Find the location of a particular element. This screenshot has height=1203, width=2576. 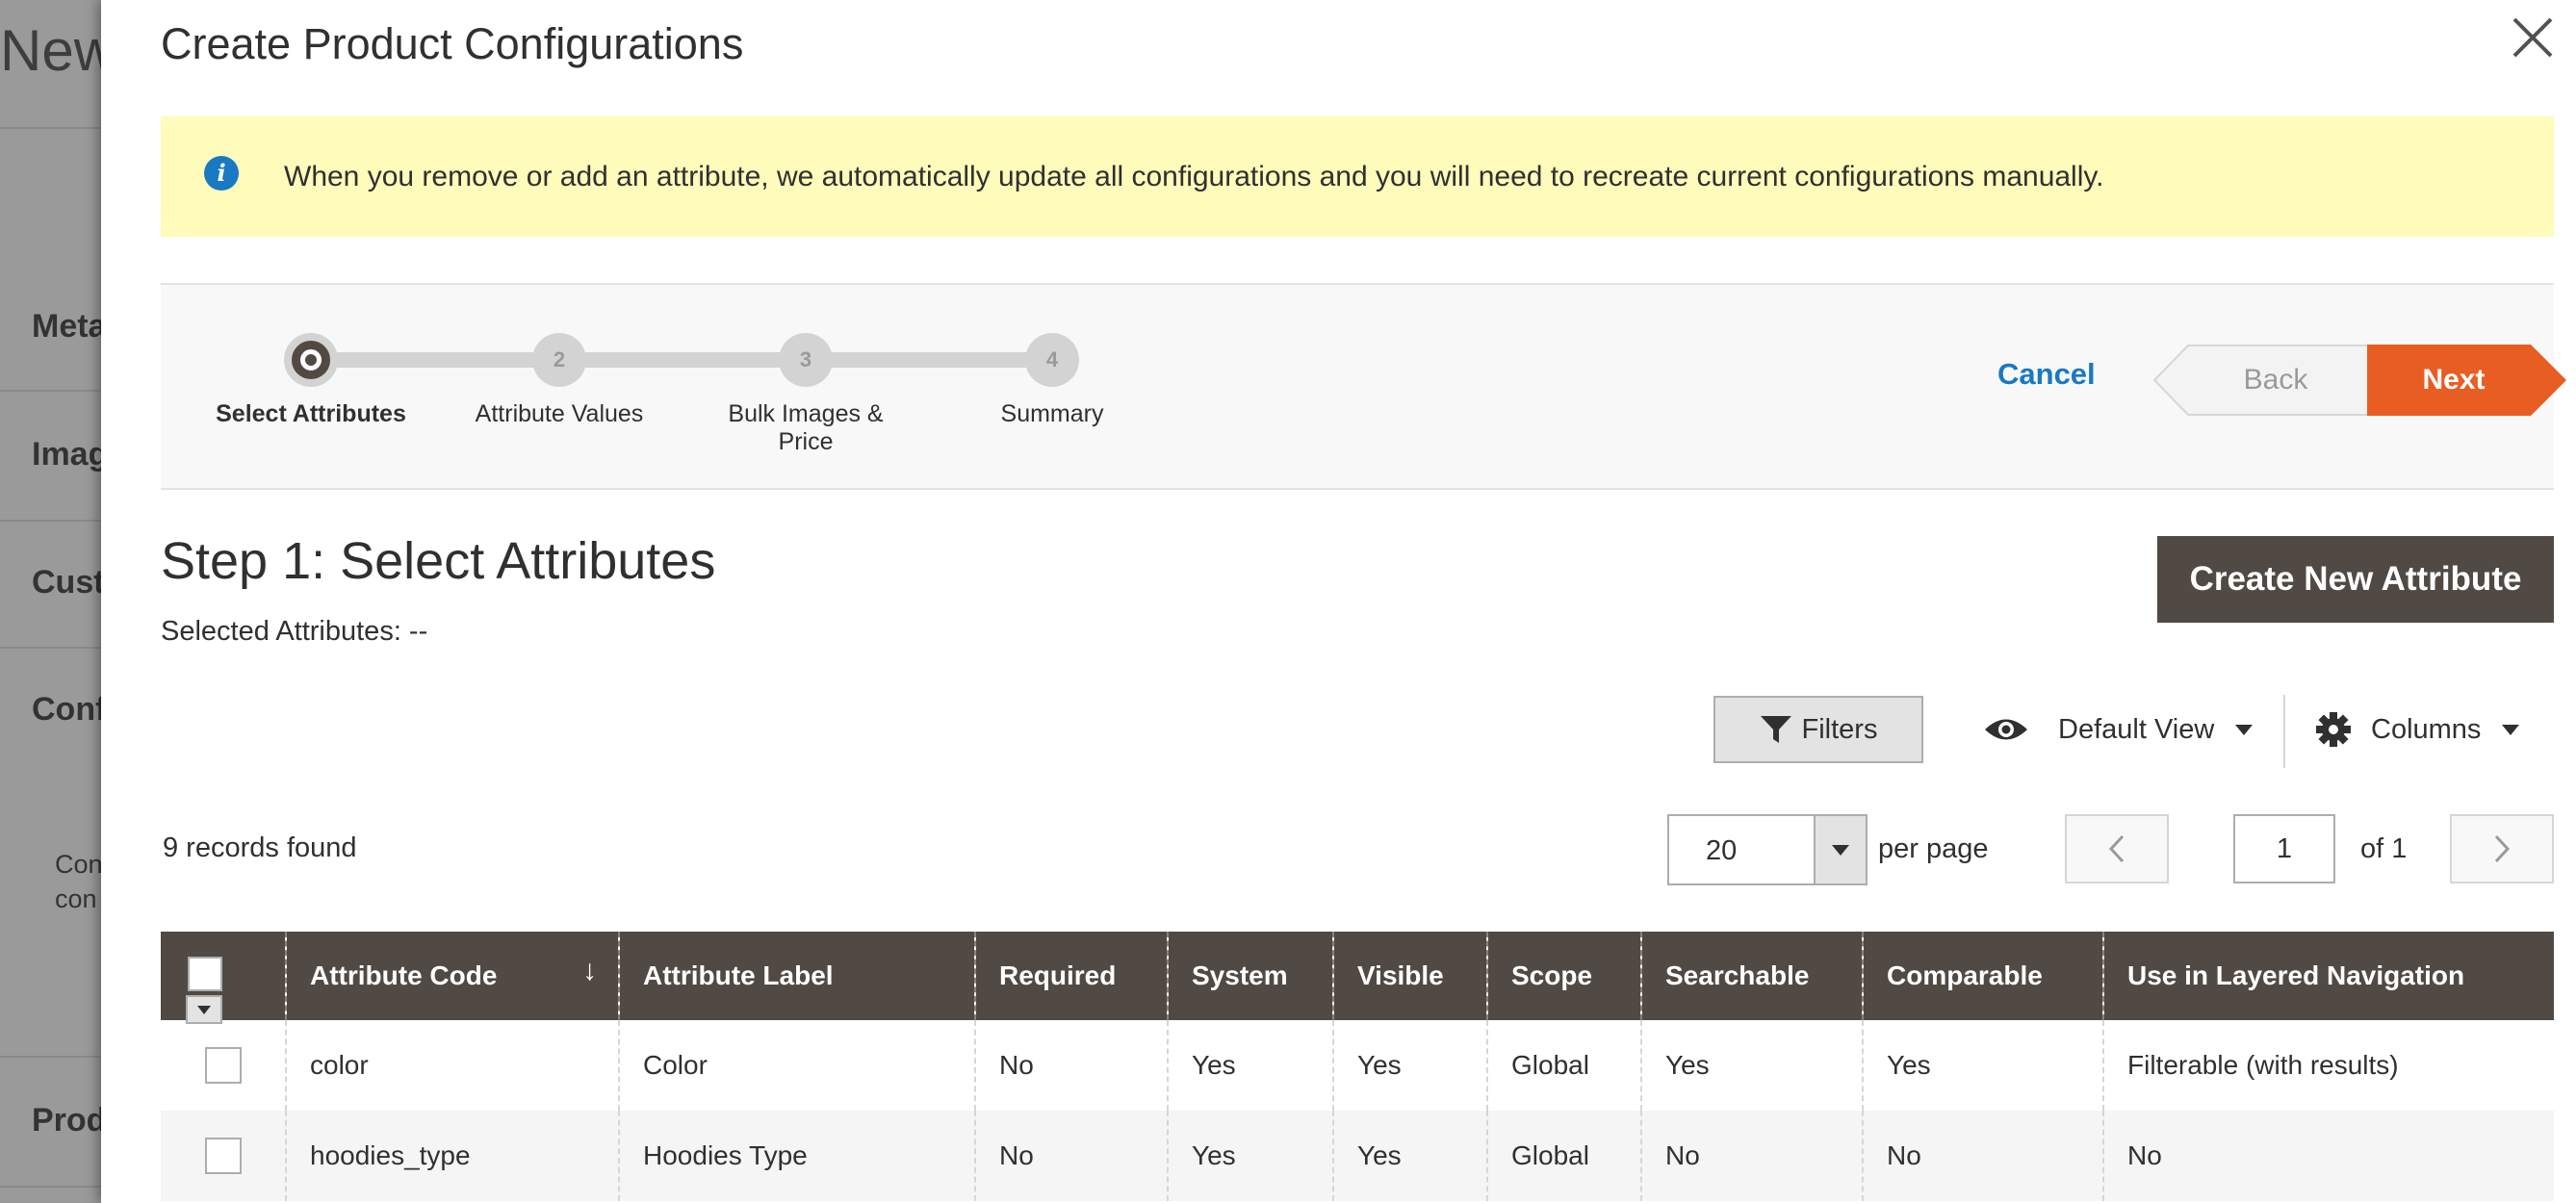

background-text: Con is located at coordinates (79, 865).